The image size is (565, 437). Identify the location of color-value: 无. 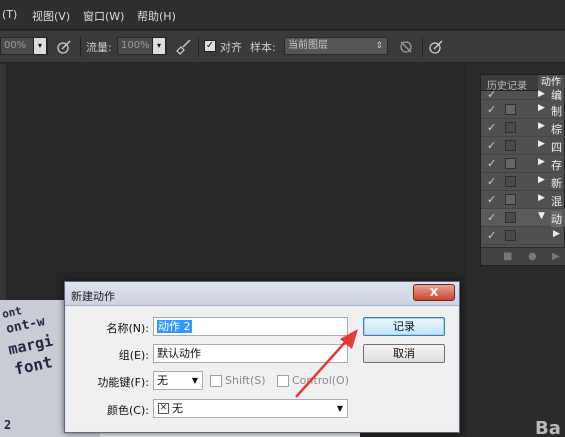
(177, 408).